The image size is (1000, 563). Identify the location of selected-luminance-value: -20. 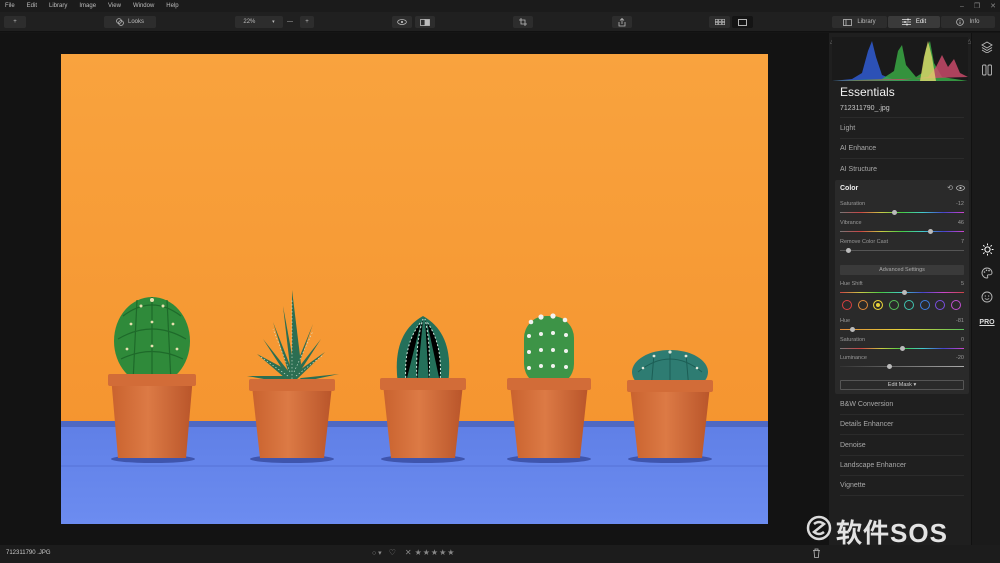
(960, 358).